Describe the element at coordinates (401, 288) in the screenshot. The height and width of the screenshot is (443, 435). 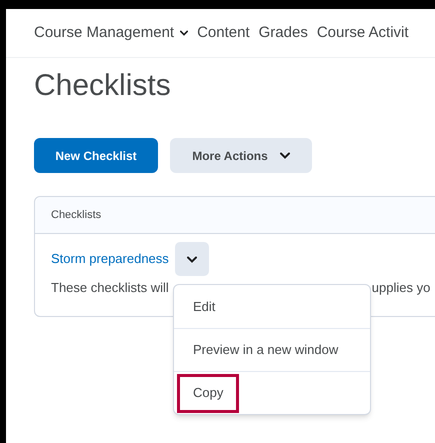
I see `description-text: upplies yo` at that location.